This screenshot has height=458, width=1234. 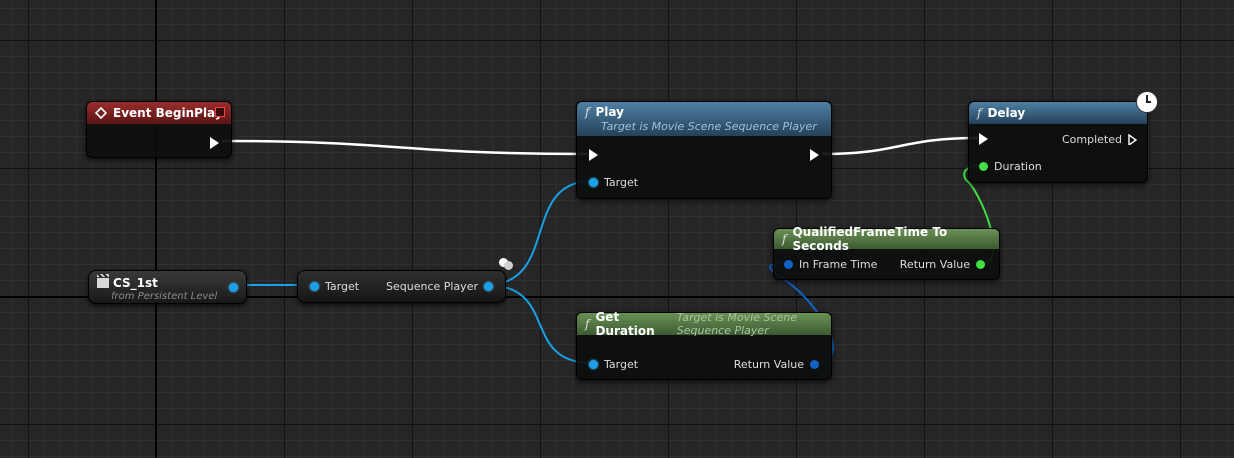 I want to click on delay-title: Delay, so click(x=1006, y=113).